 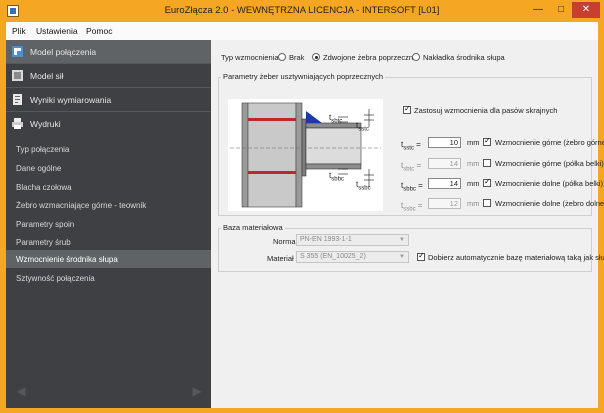 What do you see at coordinates (17, 75) in the screenshot?
I see `forces-model-icon` at bounding box center [17, 75].